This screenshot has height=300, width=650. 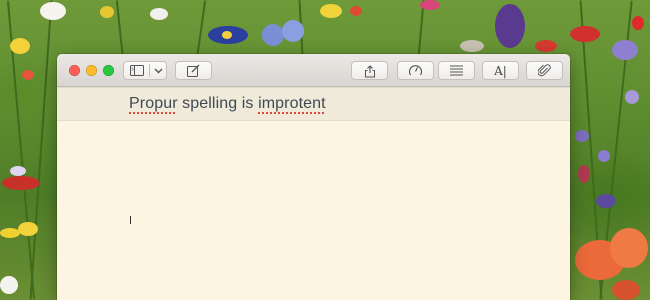 I want to click on share-icon, so click(x=370, y=71).